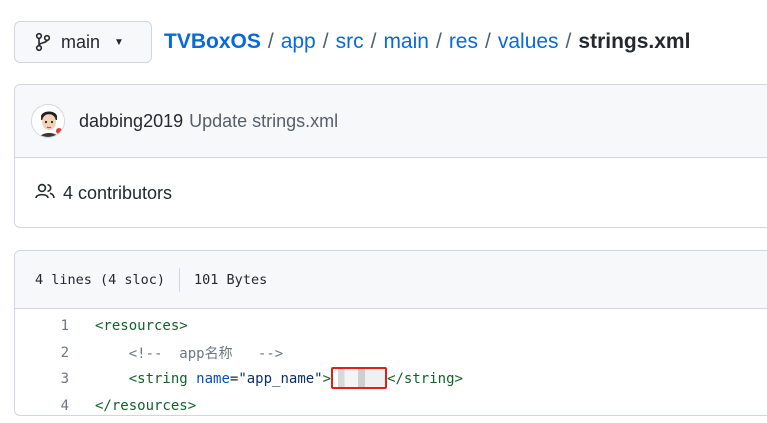 The image size is (767, 423). What do you see at coordinates (463, 42) in the screenshot?
I see `breadcrumb-link-res: res` at bounding box center [463, 42].